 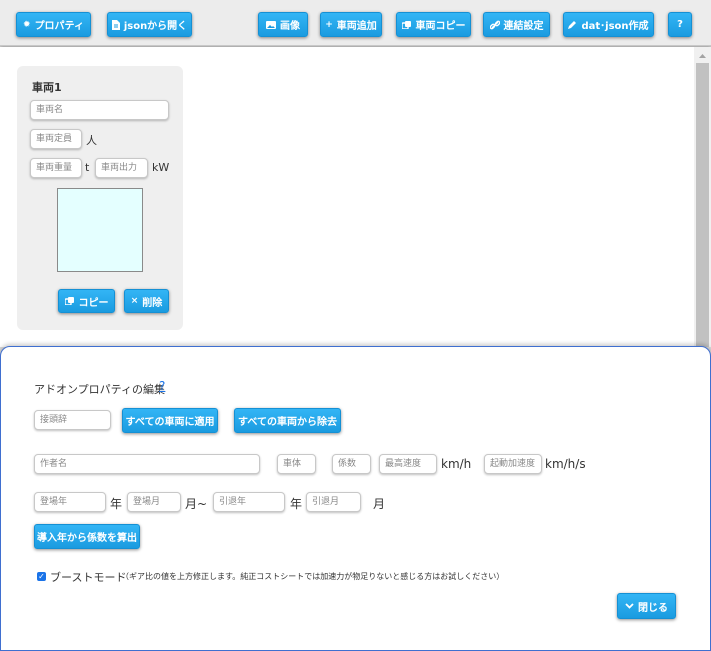 I want to click on remove-all-vehicles-button: すべての車両から除去, so click(x=287, y=420).